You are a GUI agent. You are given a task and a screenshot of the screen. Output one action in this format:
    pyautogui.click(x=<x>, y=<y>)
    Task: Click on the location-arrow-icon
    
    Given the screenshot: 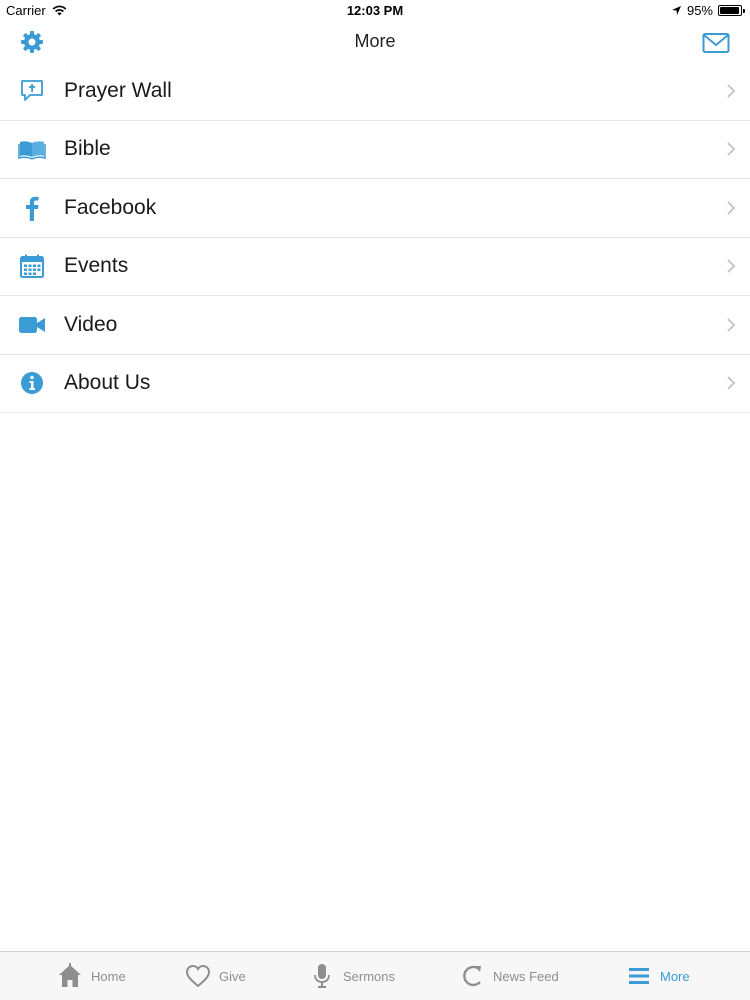 What is the action you would take?
    pyautogui.click(x=676, y=10)
    